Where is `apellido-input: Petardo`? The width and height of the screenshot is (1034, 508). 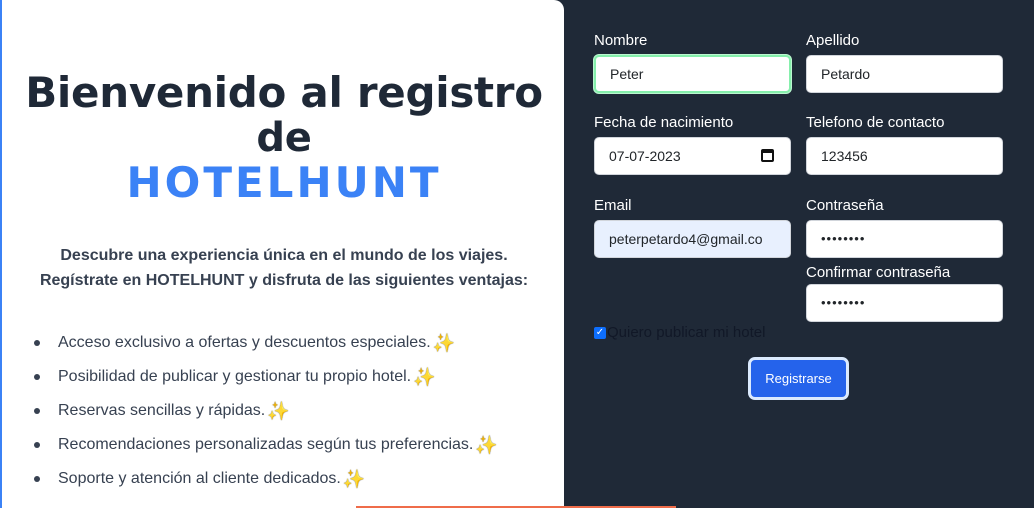 apellido-input: Petardo is located at coordinates (904, 74).